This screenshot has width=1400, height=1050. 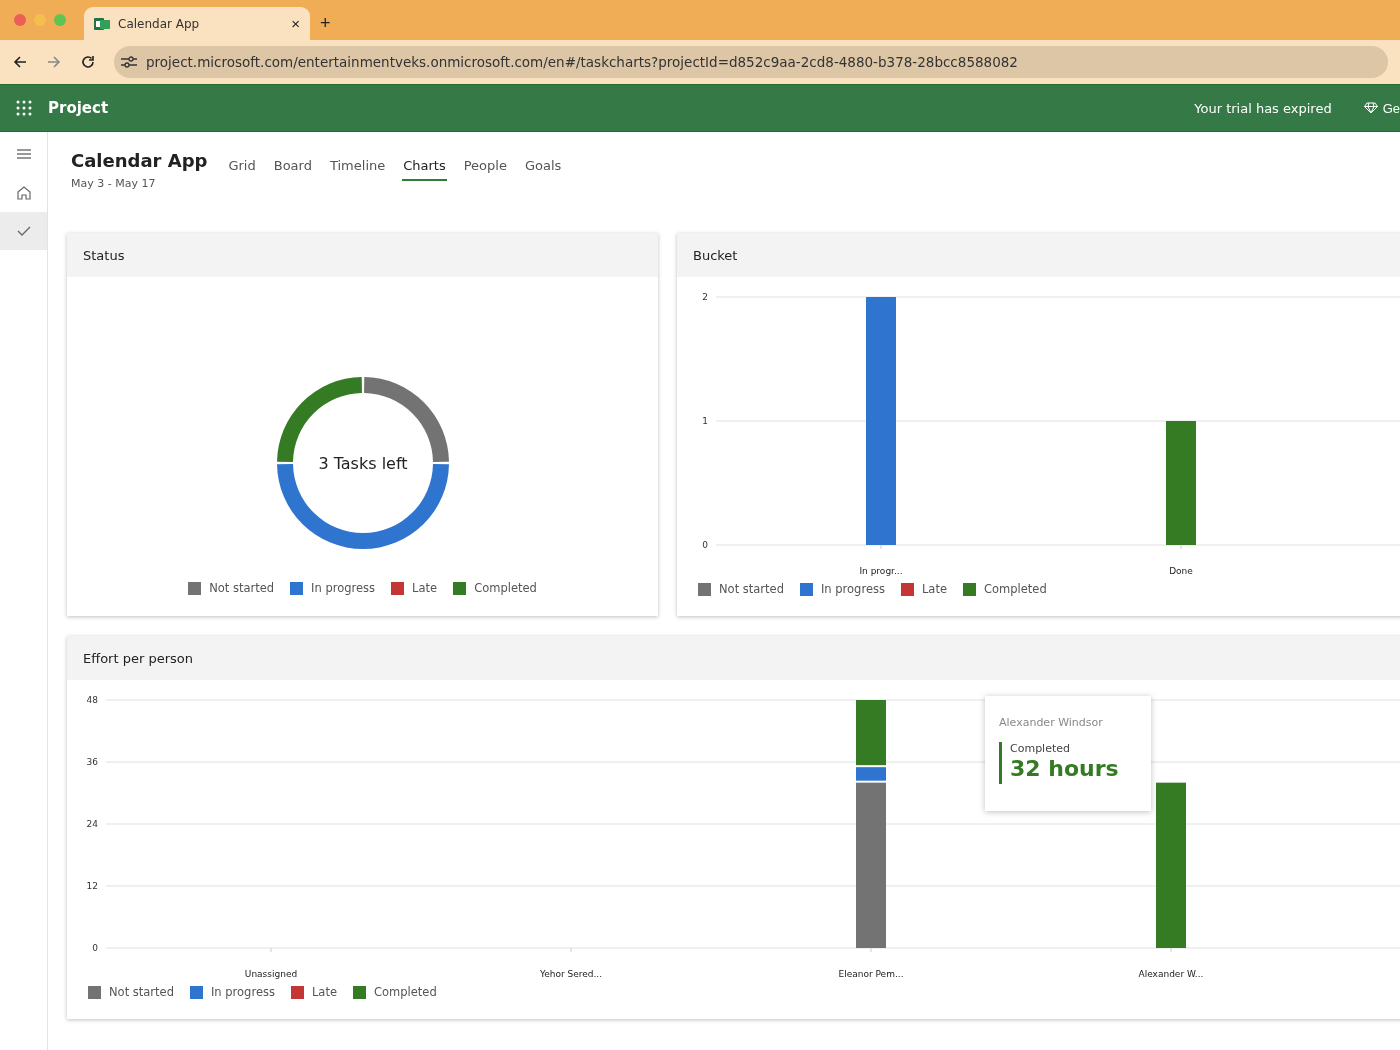 What do you see at coordinates (357, 169) in the screenshot?
I see `view-tab: Timeline` at bounding box center [357, 169].